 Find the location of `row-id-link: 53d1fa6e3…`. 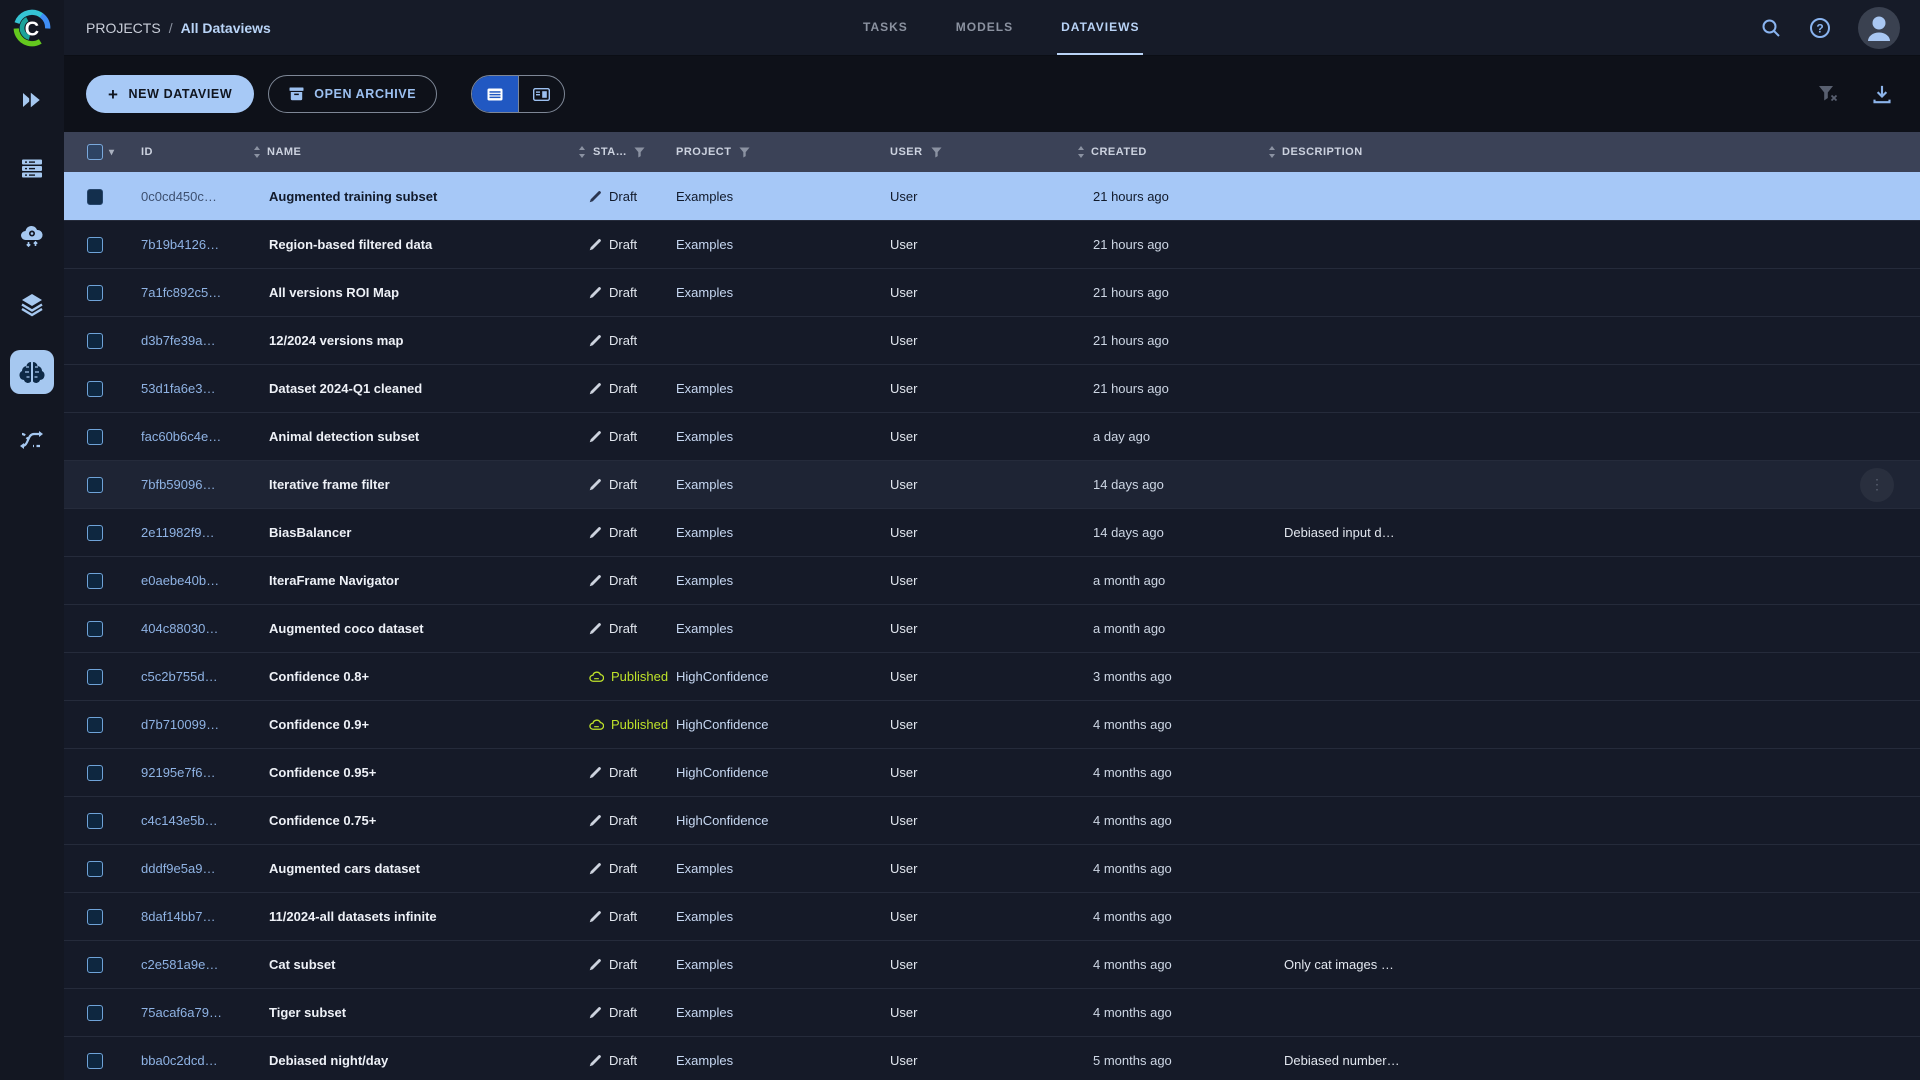

row-id-link: 53d1fa6e3… is located at coordinates (188, 388).